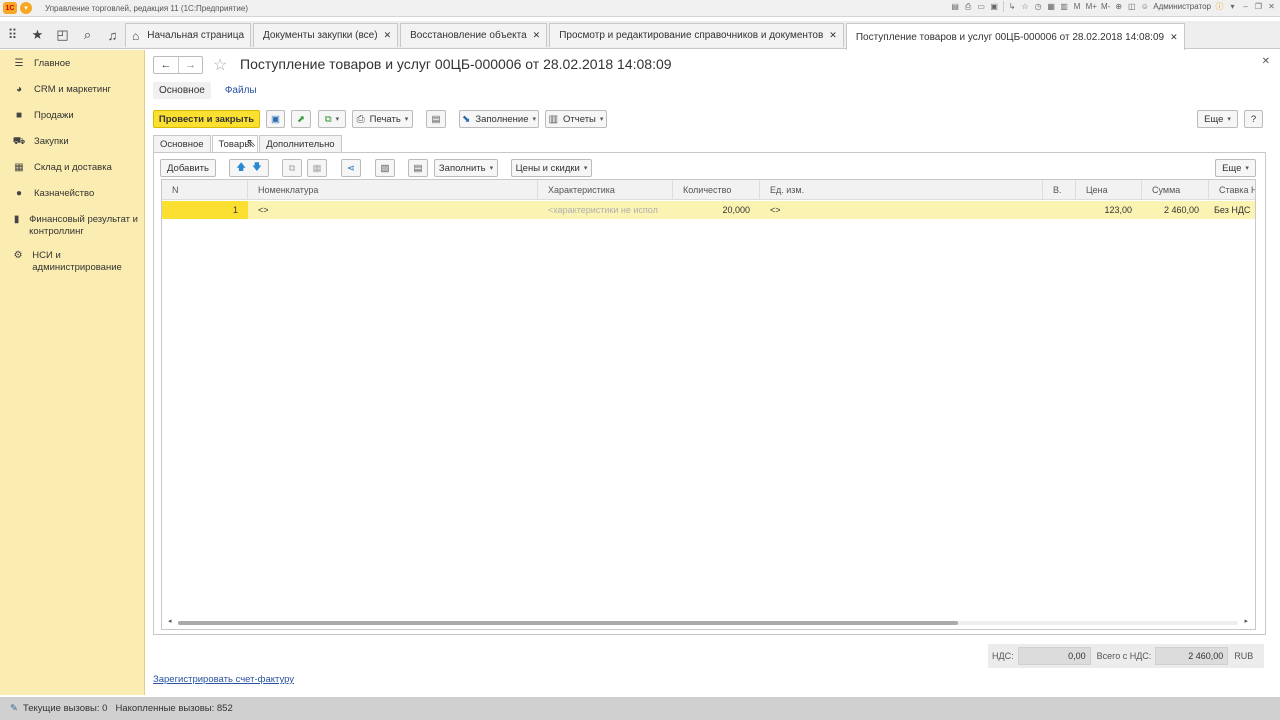 The width and height of the screenshot is (1280, 720). I want to click on tab-restore-object: Восстановление объекта ✕, so click(474, 35).